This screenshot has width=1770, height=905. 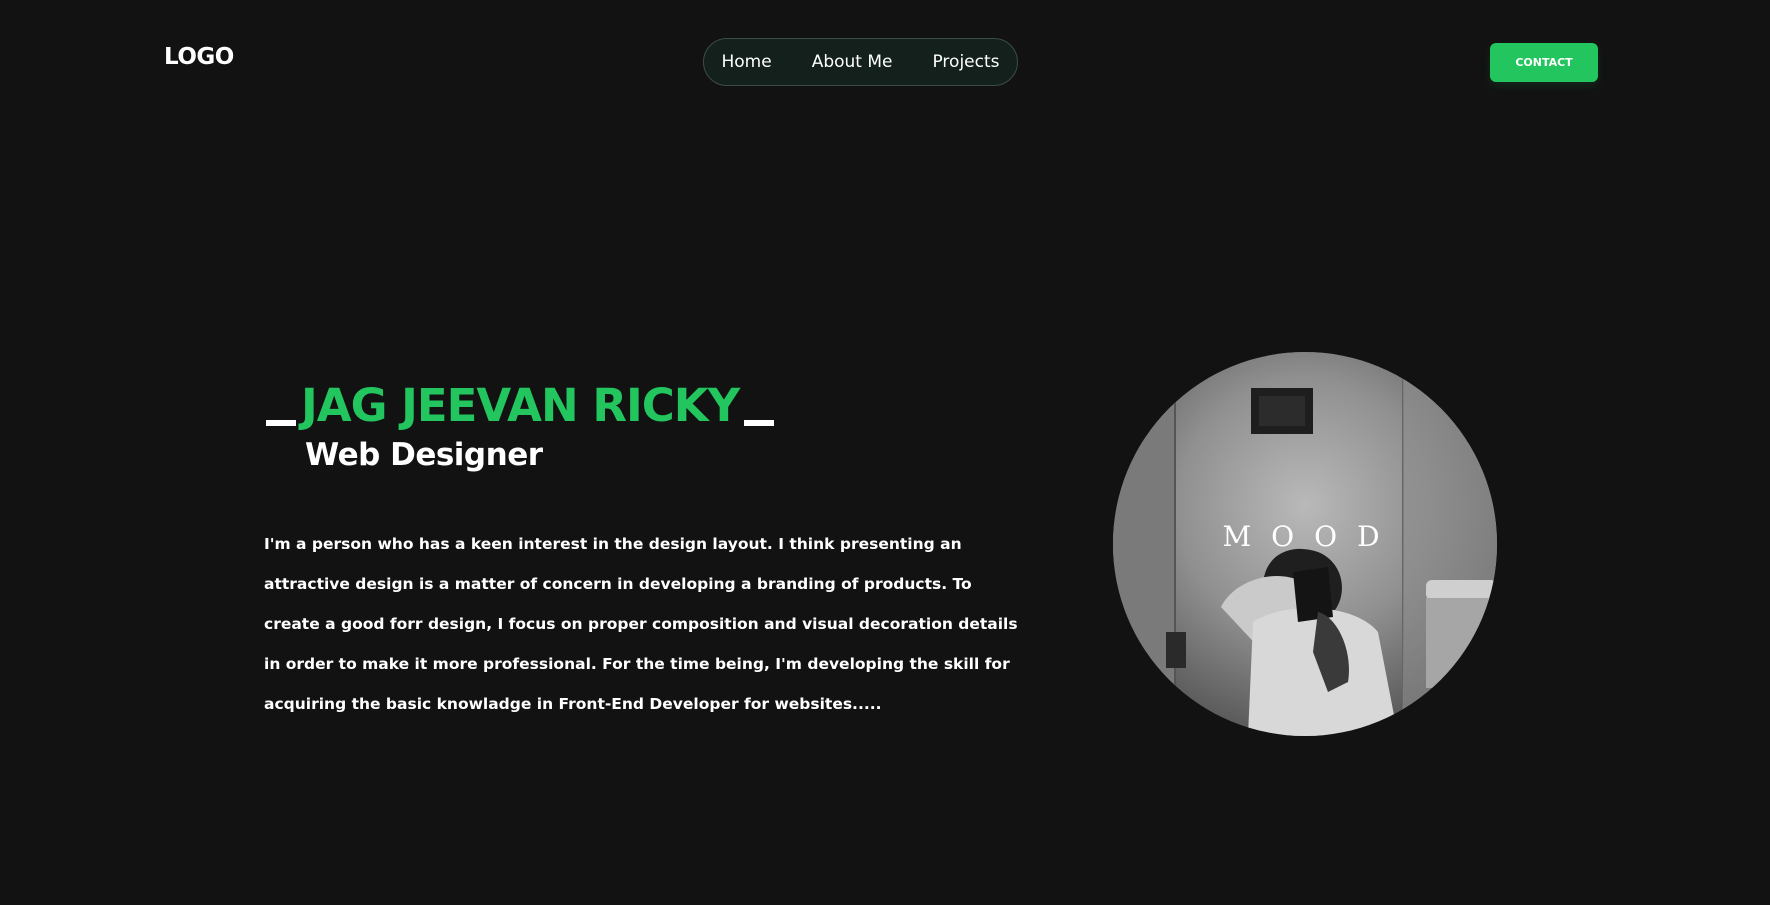 What do you see at coordinates (1311, 536) in the screenshot?
I see `photo-overlay-text: MOOD` at bounding box center [1311, 536].